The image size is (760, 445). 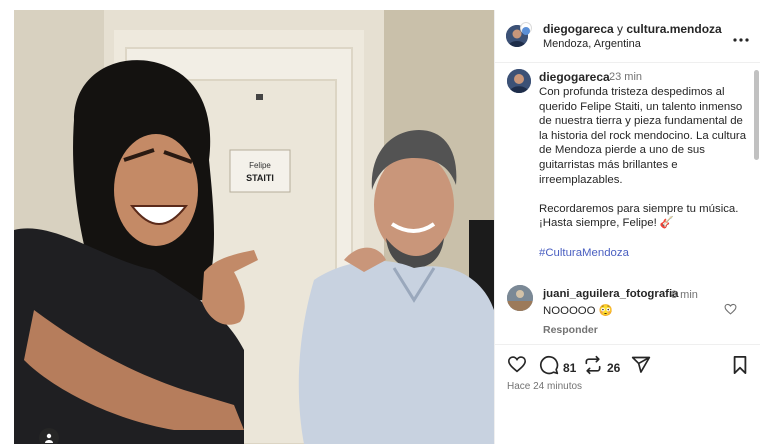 What do you see at coordinates (620, 29) in the screenshot?
I see `authors-connector: y` at bounding box center [620, 29].